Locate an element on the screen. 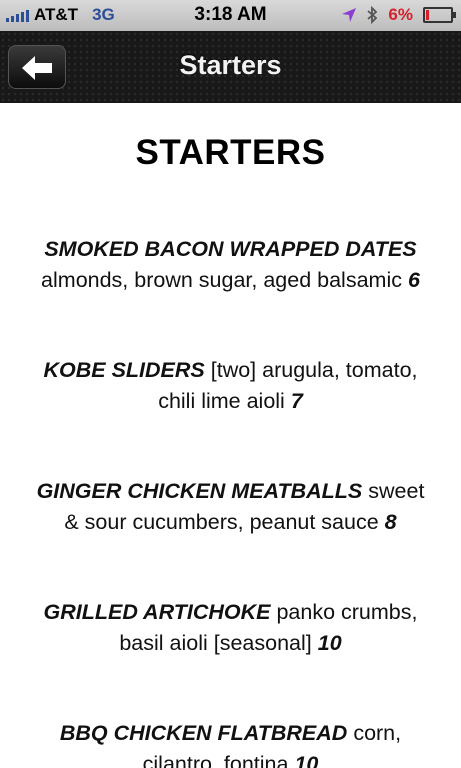  item-name: GINGER CHICKEN MEATBALLS is located at coordinates (199, 491).